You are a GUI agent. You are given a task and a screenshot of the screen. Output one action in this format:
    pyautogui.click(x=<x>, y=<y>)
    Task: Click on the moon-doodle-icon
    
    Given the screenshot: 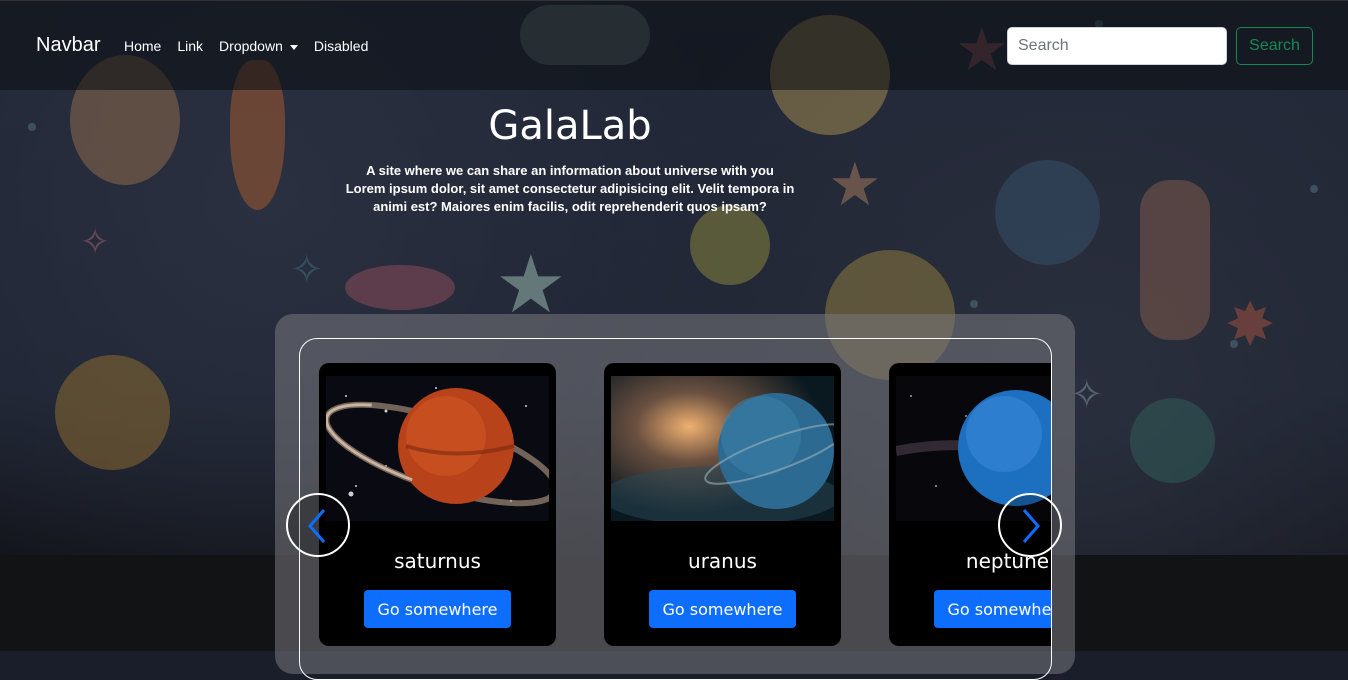 What is the action you would take?
    pyautogui.click(x=1047, y=212)
    